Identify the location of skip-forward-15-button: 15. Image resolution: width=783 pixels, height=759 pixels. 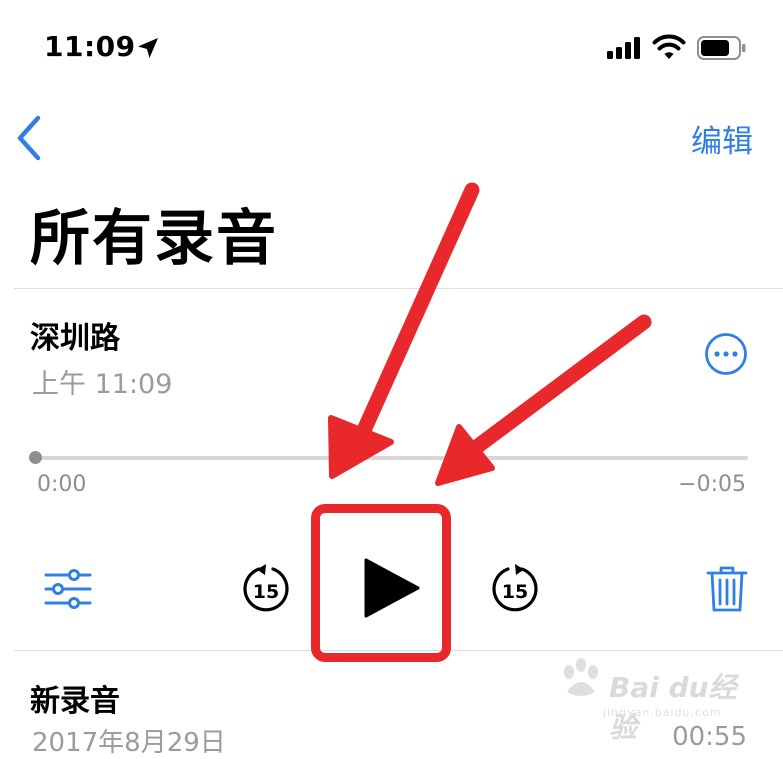
(515, 589).